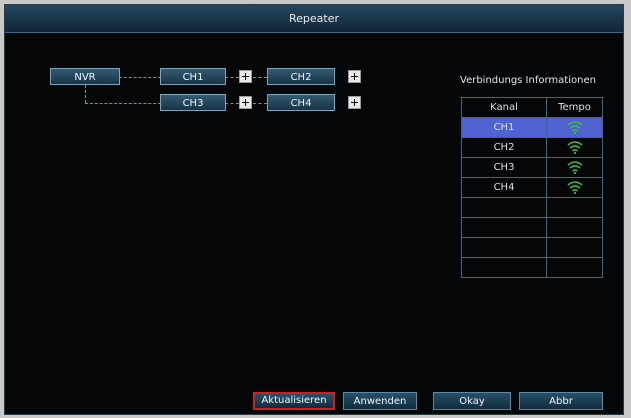  I want to click on channel-node-ch4: CH4, so click(301, 102).